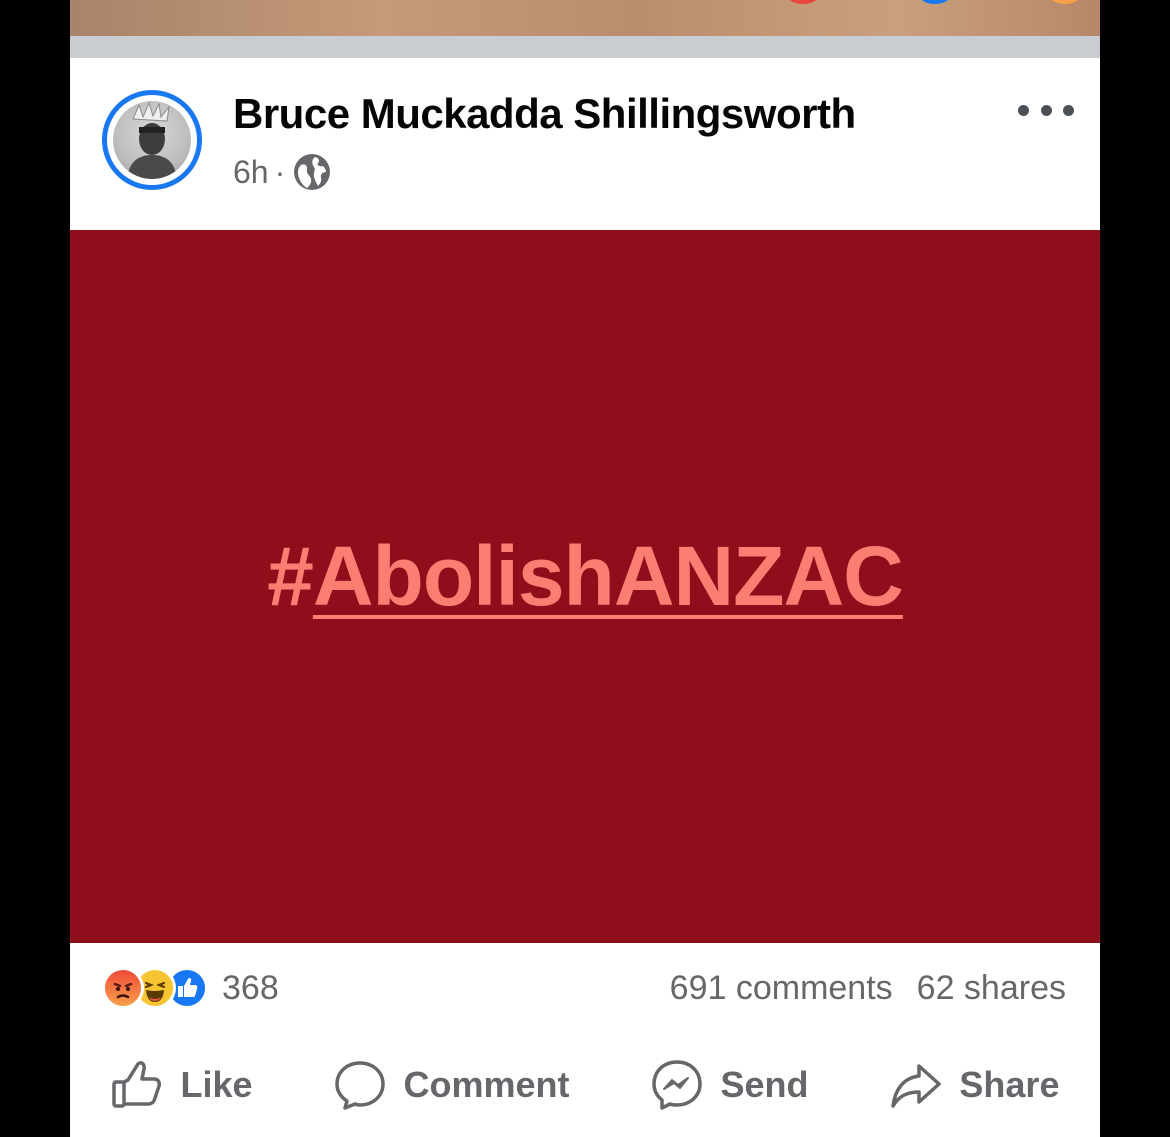  I want to click on hashtag-symbol: #, so click(290, 576).